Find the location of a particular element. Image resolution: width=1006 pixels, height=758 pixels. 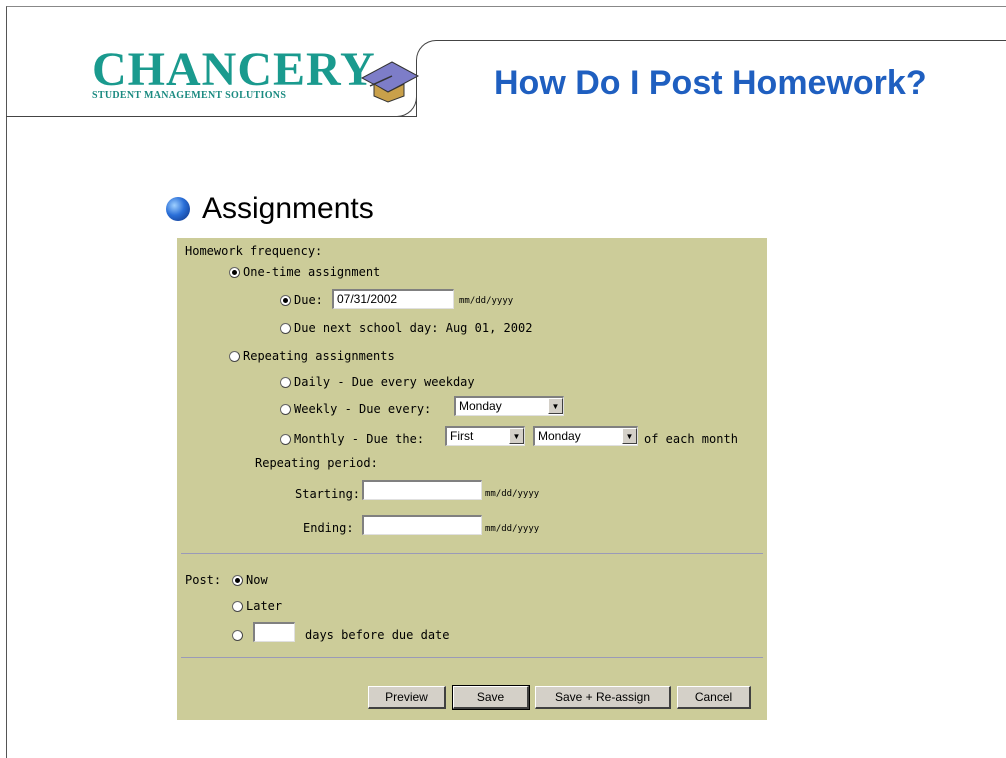

weekly-day-select: Monday ▼ is located at coordinates (509, 406).